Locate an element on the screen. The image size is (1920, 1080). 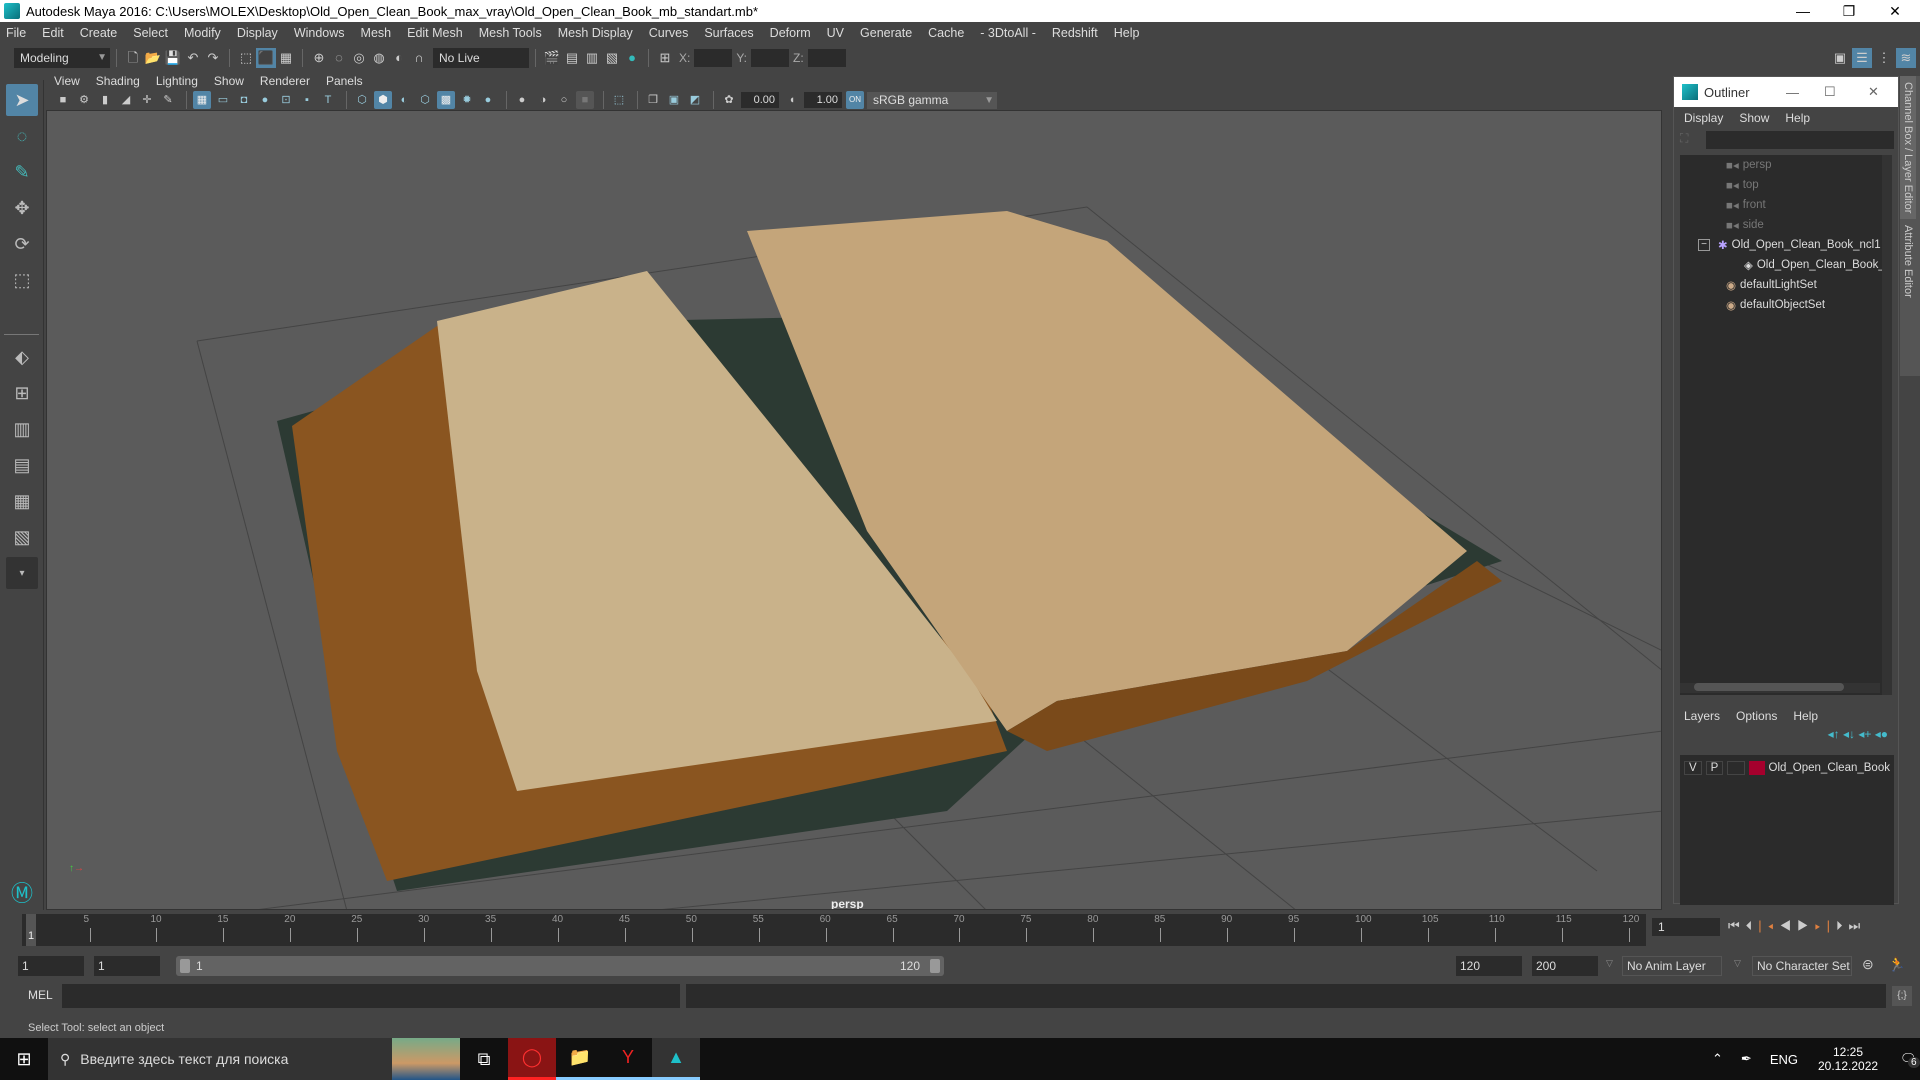
channel-box-icon: ≋ is located at coordinates (1906, 58).